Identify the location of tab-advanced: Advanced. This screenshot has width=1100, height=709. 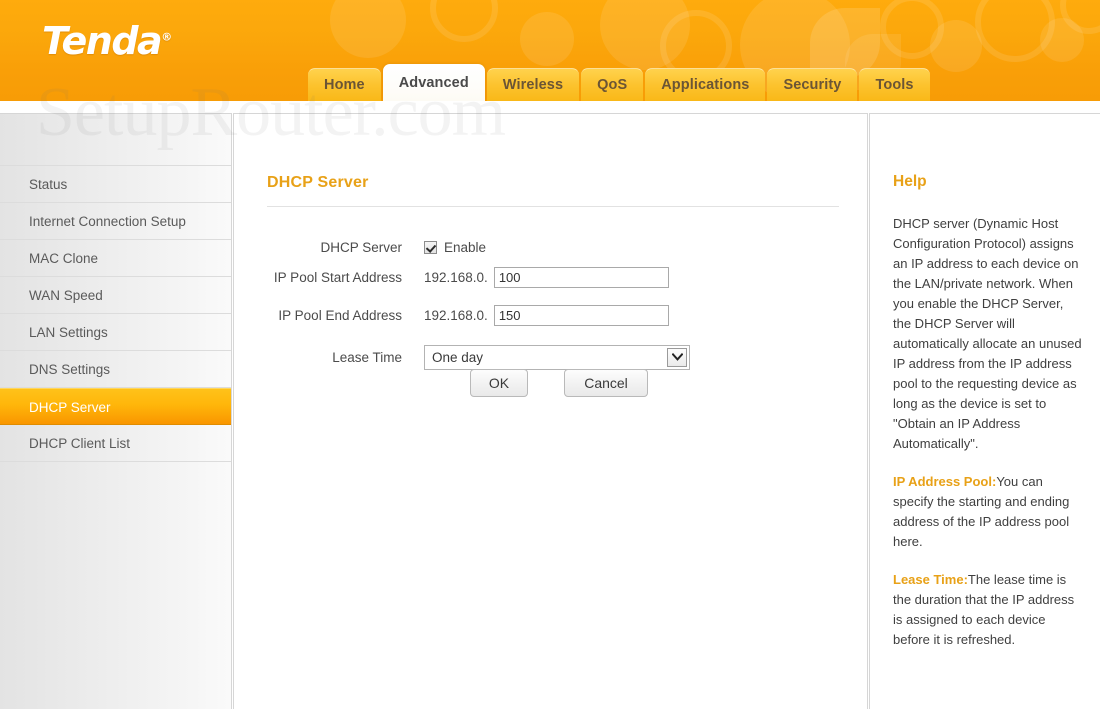
(433, 82).